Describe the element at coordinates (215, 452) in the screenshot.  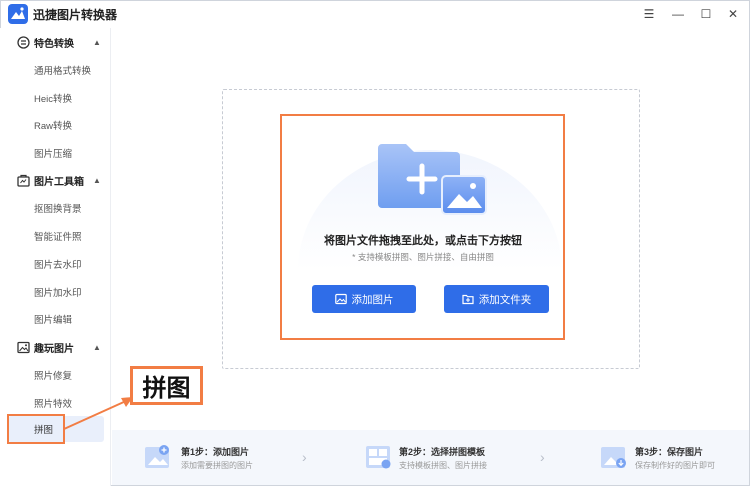
I see `step-1-title: 第1步：添加图片` at that location.